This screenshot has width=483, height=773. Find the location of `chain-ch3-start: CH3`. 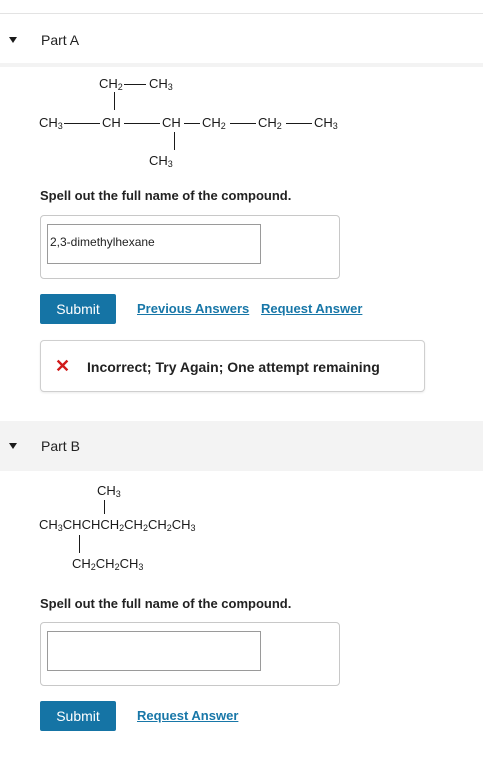

chain-ch3-start: CH3 is located at coordinates (51, 123).